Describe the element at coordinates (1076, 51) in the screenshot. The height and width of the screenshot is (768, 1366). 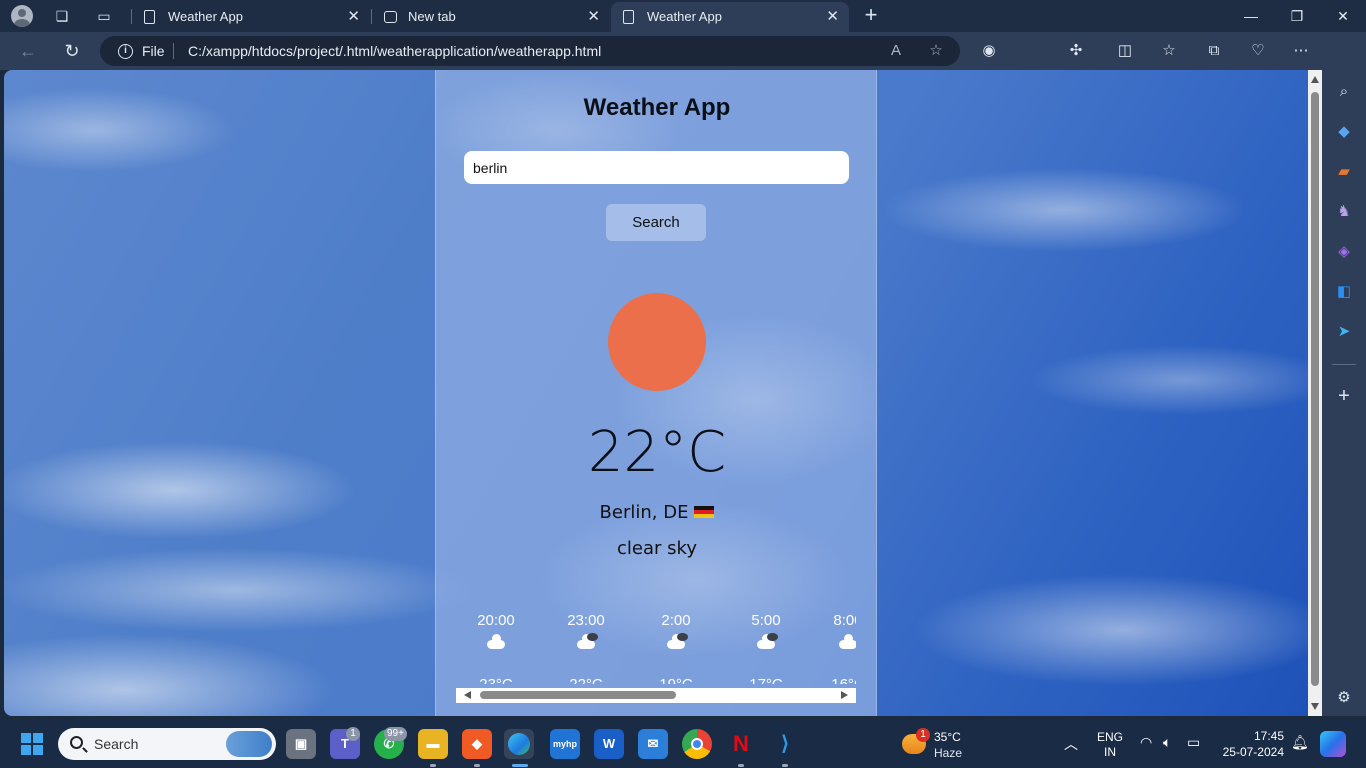
I see `extensions-puzzle-icon: ✣` at that location.